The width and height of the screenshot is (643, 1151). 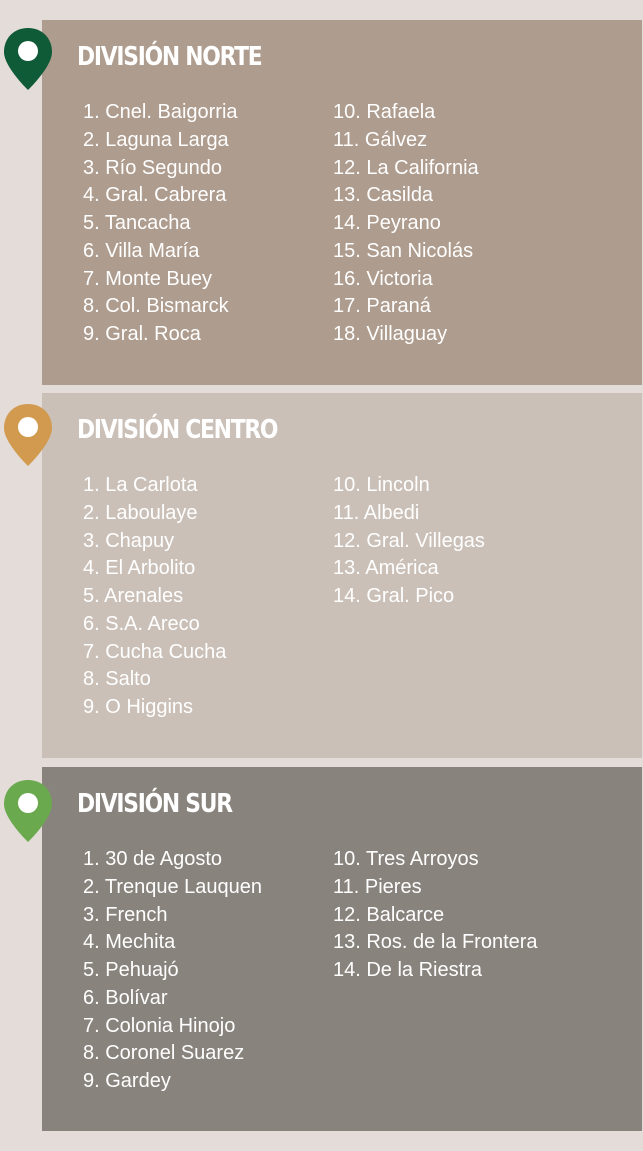 What do you see at coordinates (394, 596) in the screenshot?
I see `list-item: 14. Gral. Pico` at bounding box center [394, 596].